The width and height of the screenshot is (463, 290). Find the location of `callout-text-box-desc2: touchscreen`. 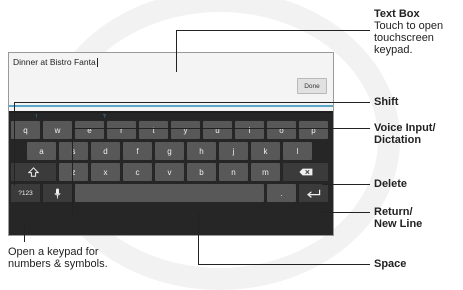

callout-text-box-desc2: touchscreen is located at coordinates (404, 38).